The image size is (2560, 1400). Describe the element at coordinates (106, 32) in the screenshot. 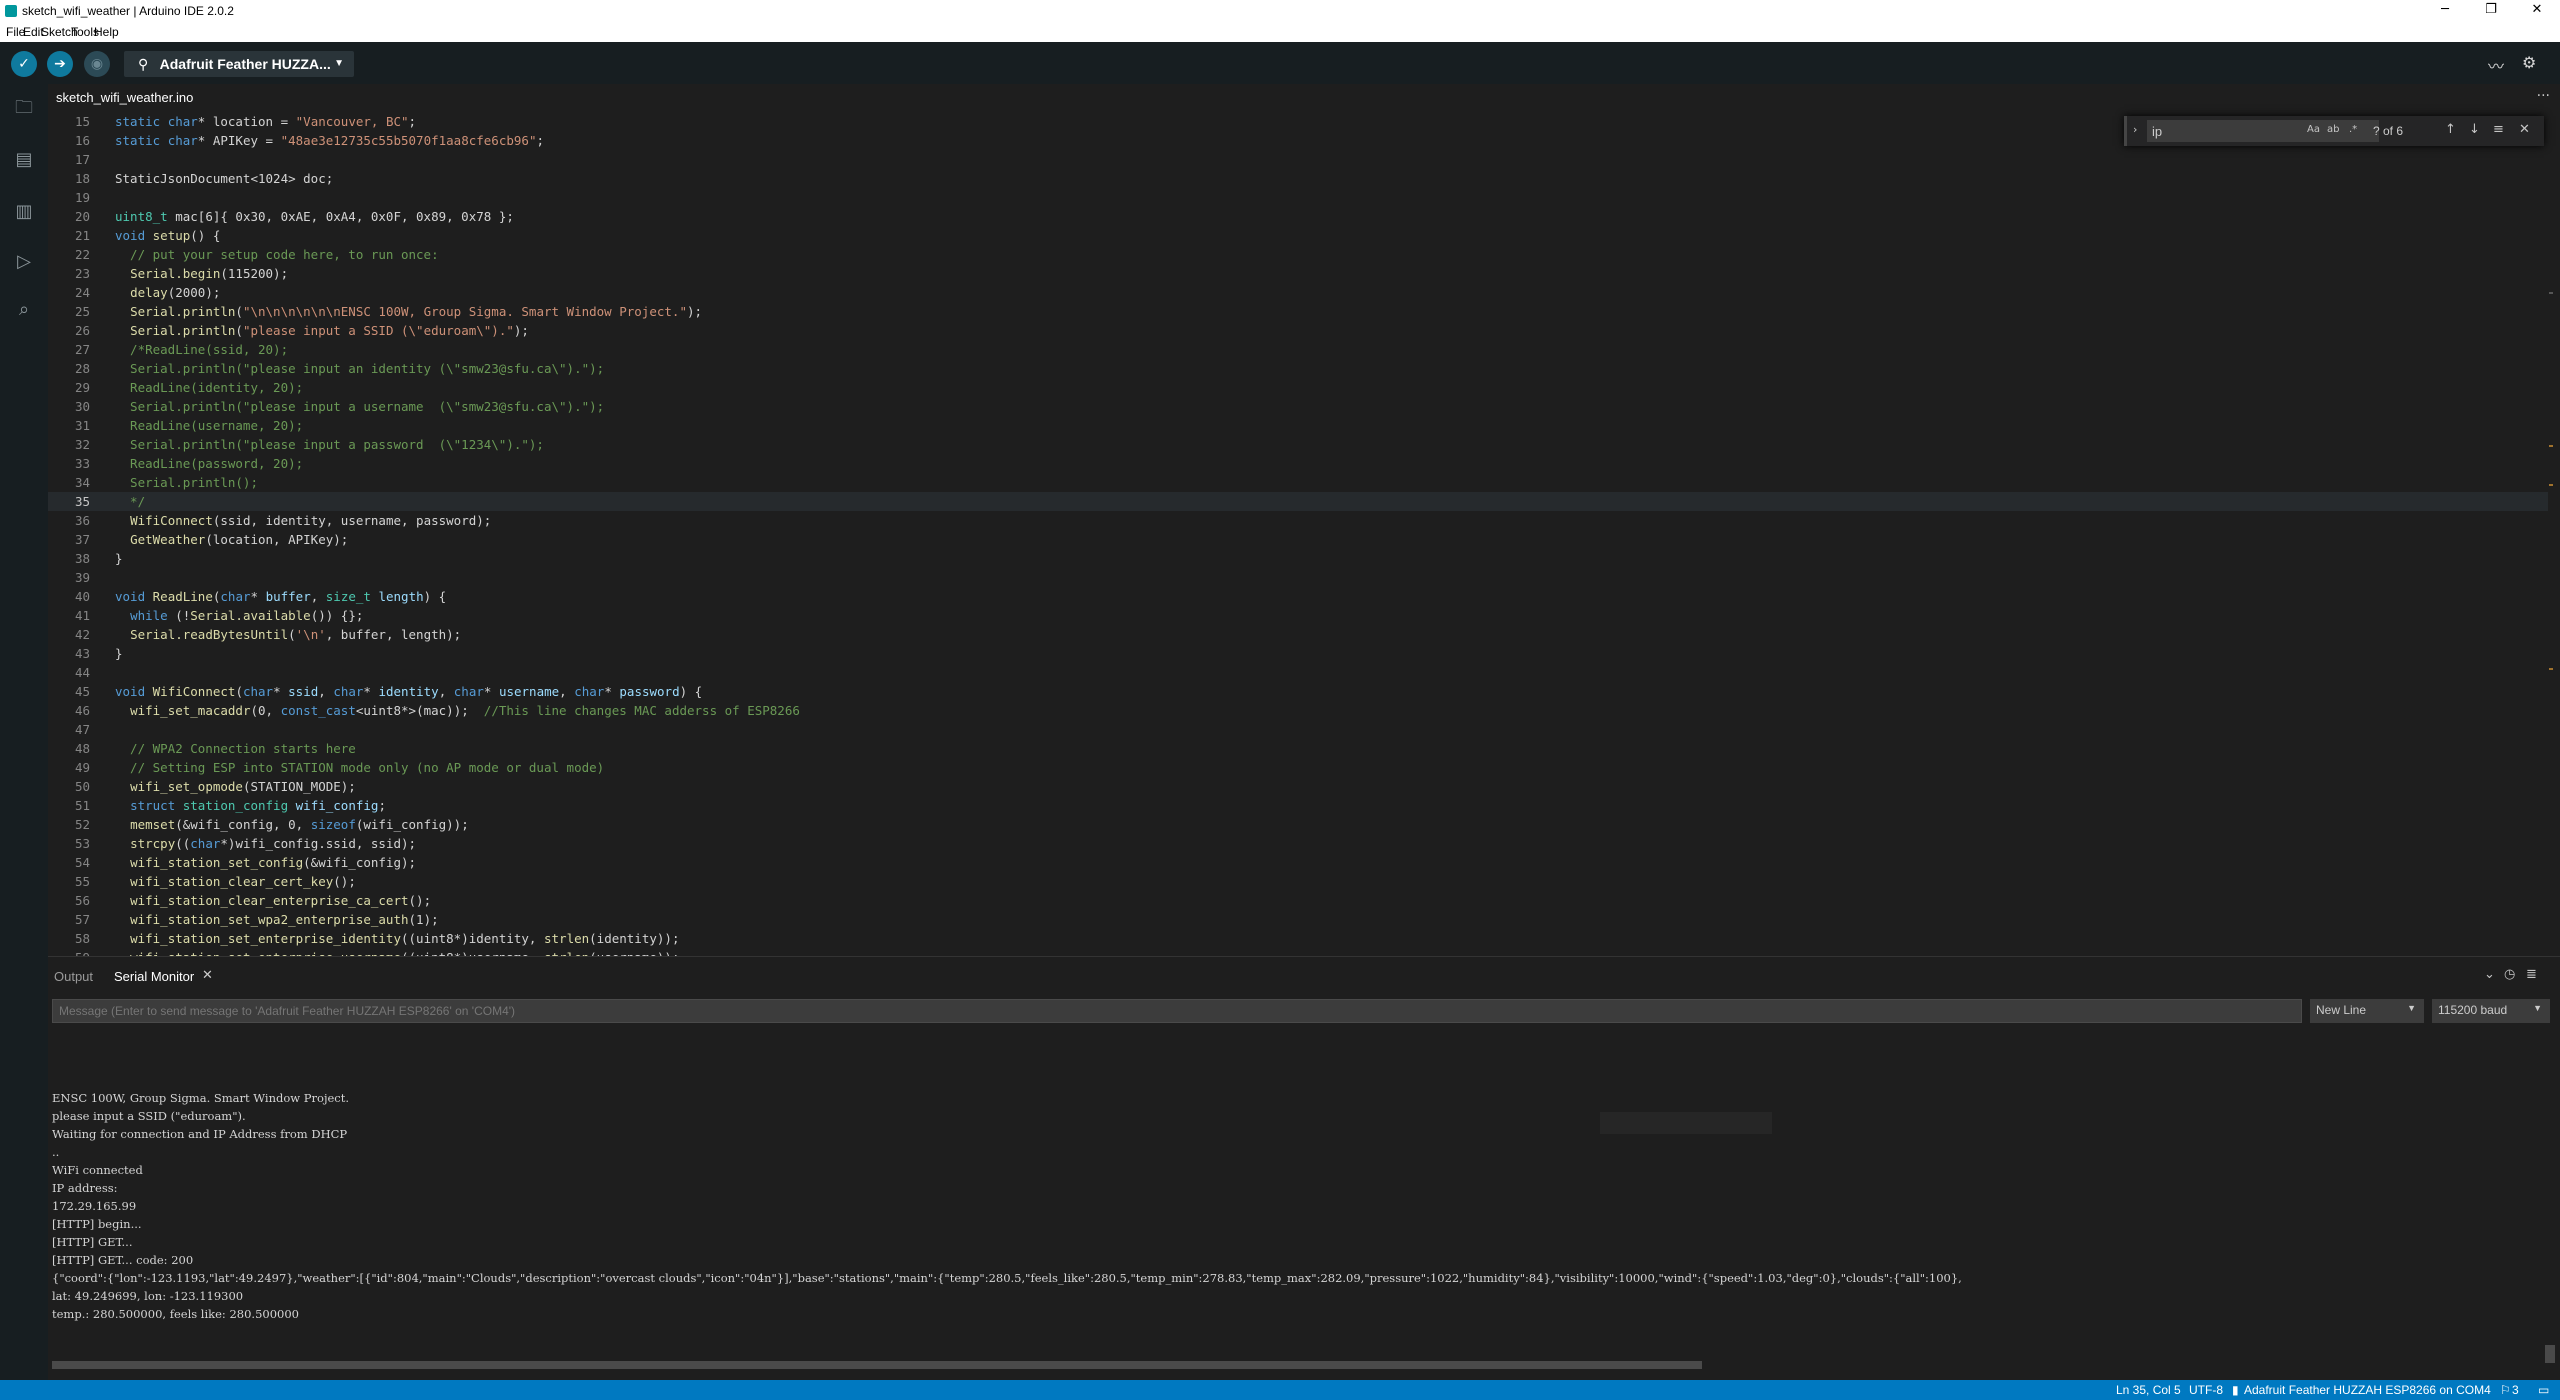

I see `menu-help: Help` at that location.